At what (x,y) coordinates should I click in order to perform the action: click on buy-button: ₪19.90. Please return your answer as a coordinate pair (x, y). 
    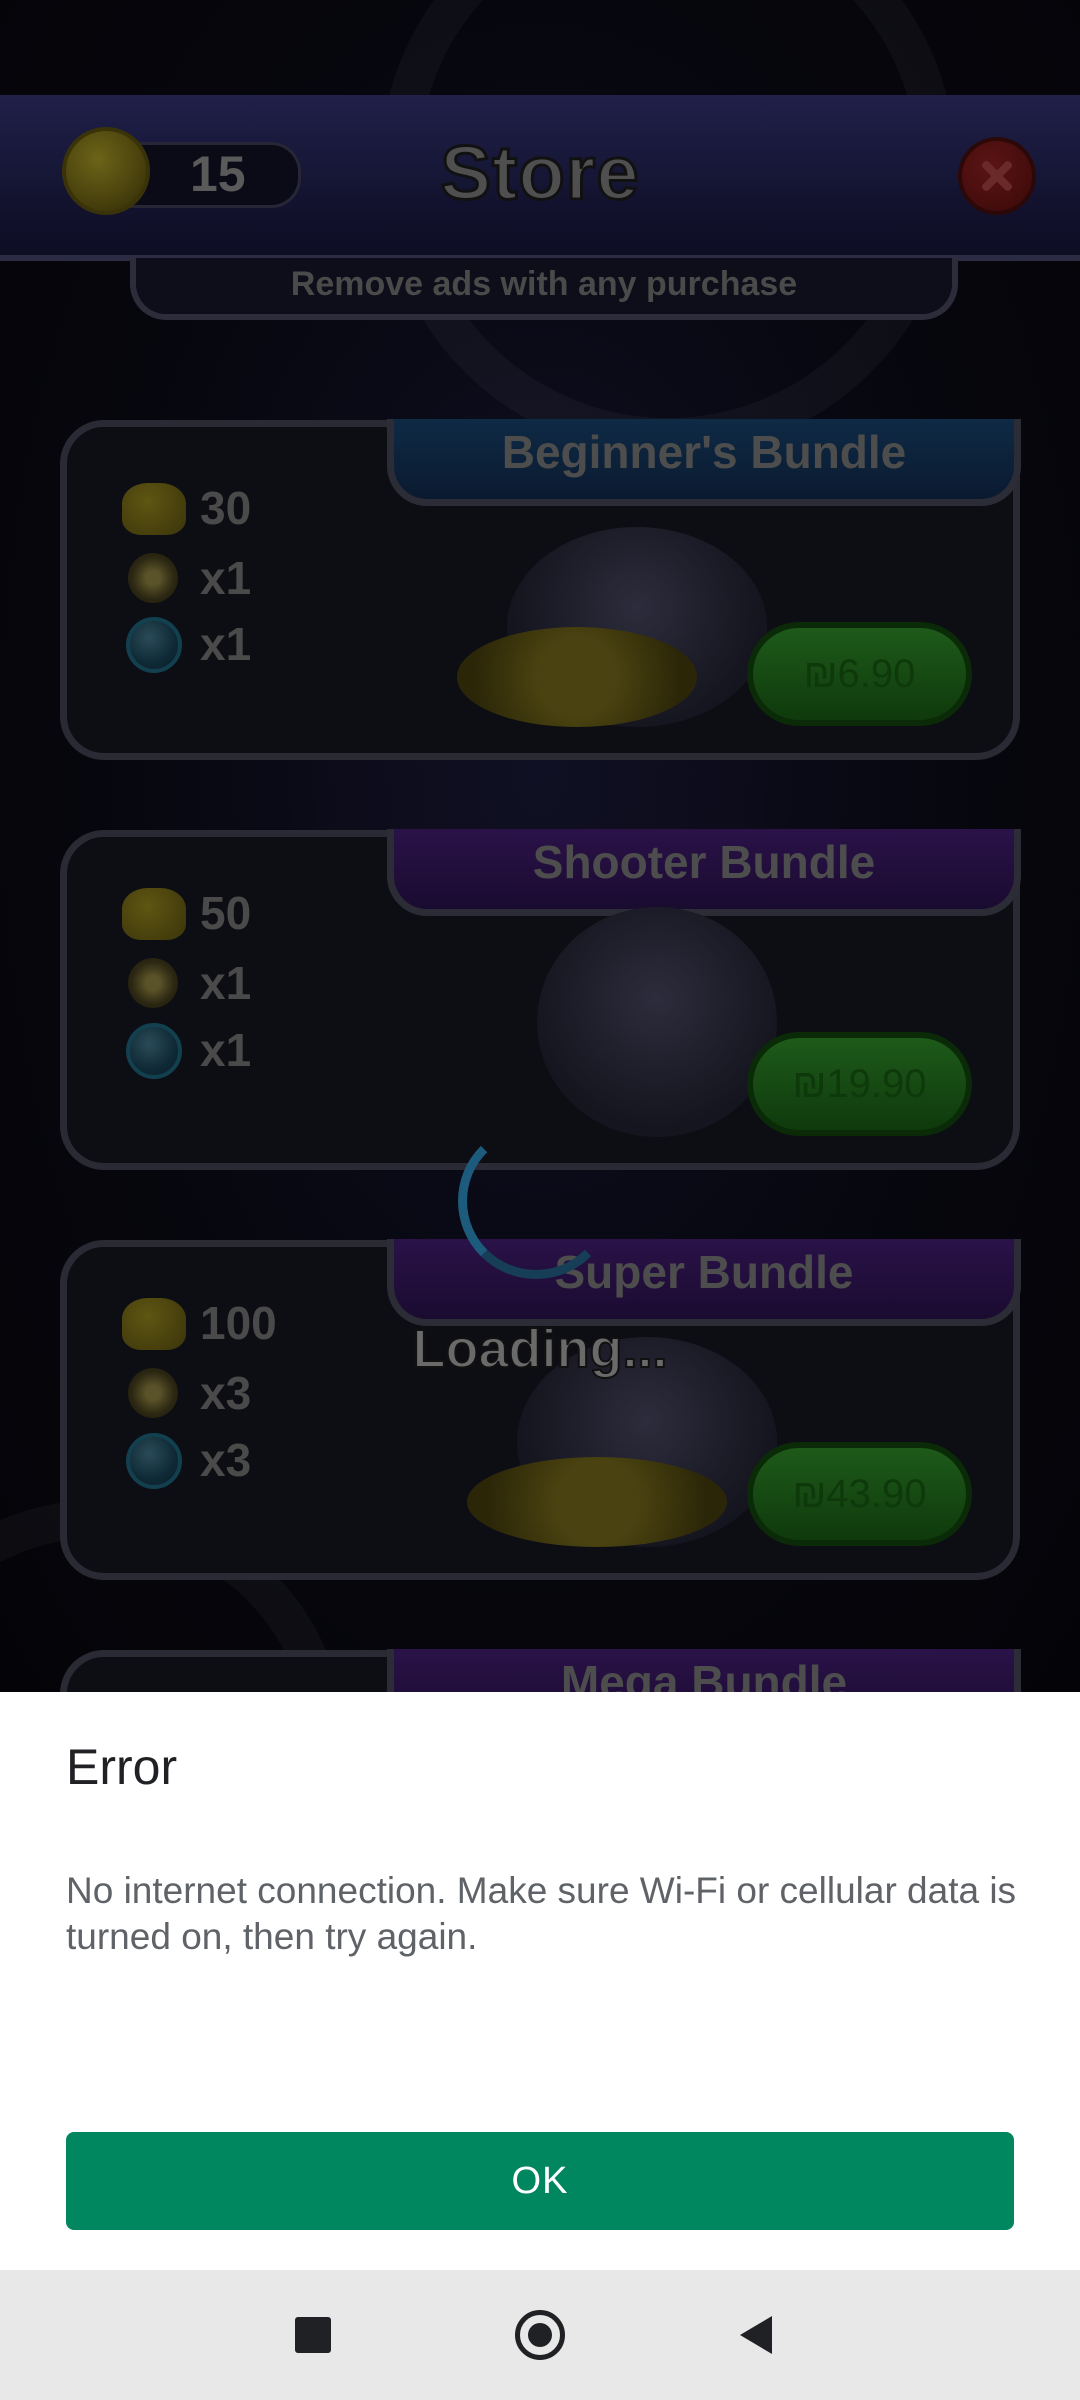
    Looking at the image, I should click on (859, 1084).